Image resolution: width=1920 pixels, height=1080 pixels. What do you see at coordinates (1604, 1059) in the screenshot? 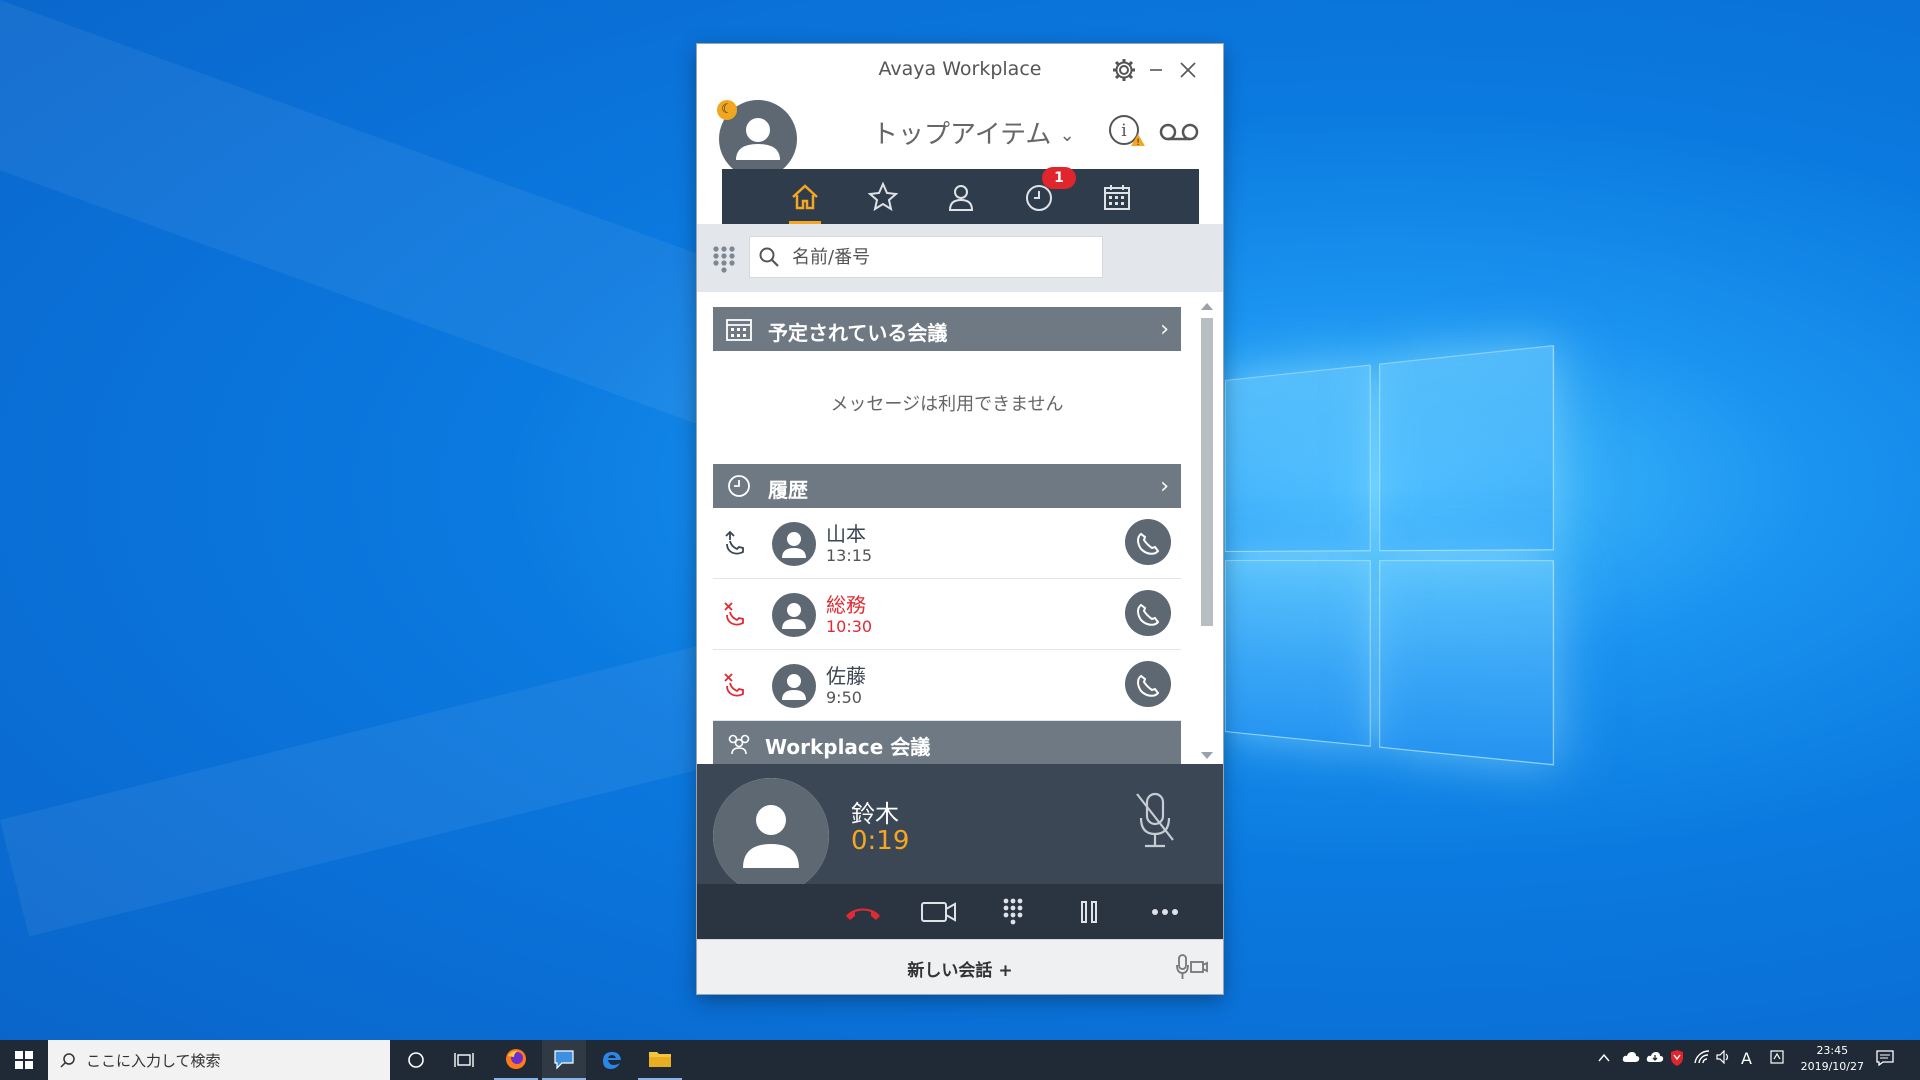
I see `tray-overflow-chevron-icon` at bounding box center [1604, 1059].